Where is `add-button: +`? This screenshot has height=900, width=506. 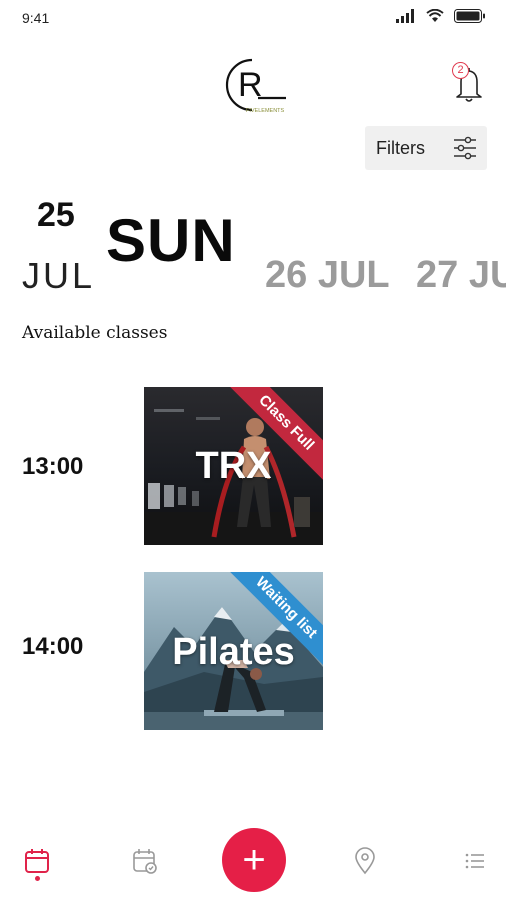
add-button: + is located at coordinates (254, 860).